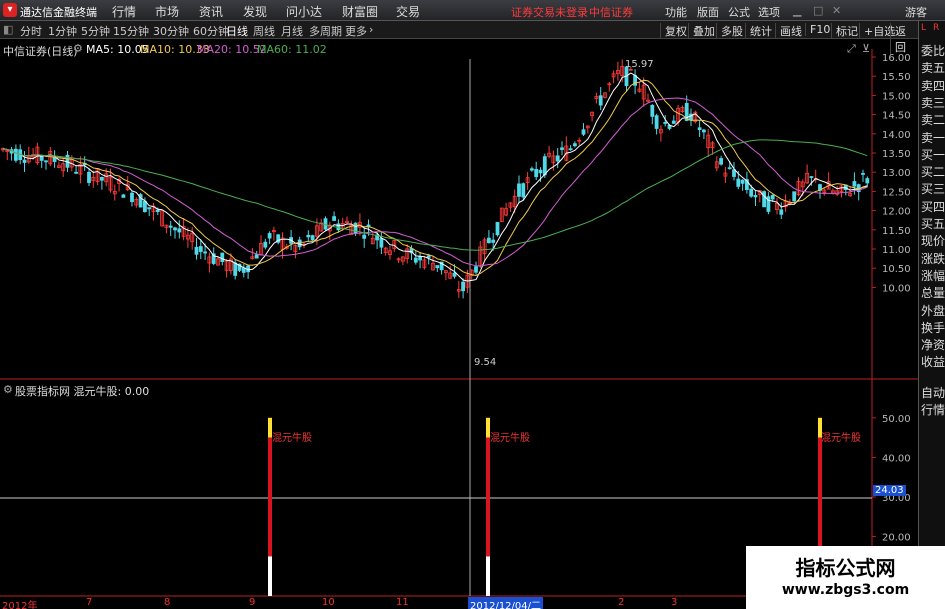 This screenshot has height=609, width=945. Describe the element at coordinates (896, 250) in the screenshot. I see `price-tick-label: 11.00` at that location.